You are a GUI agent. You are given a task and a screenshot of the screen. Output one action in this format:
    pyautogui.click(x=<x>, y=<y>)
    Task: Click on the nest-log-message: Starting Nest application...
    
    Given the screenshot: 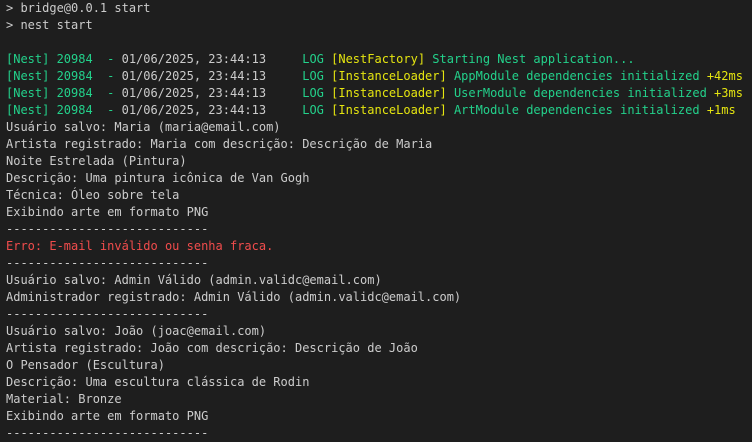 What is the action you would take?
    pyautogui.click(x=530, y=59)
    